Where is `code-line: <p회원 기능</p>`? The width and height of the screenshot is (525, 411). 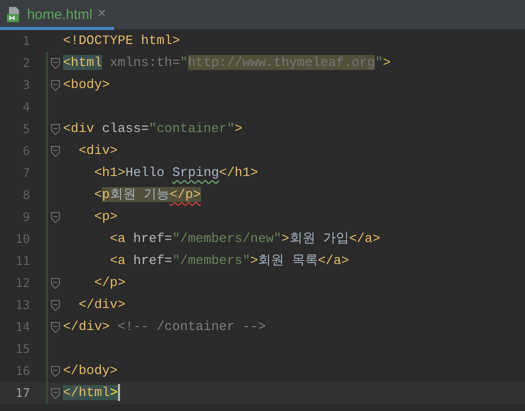 code-line: <p회원 기능</p> is located at coordinates (147, 195).